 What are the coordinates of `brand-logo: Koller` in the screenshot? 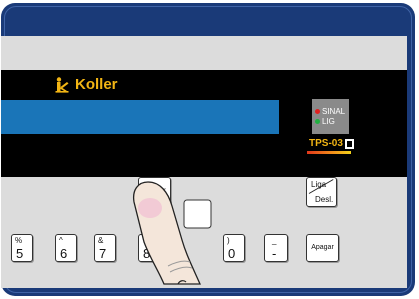 It's located at (86, 84).